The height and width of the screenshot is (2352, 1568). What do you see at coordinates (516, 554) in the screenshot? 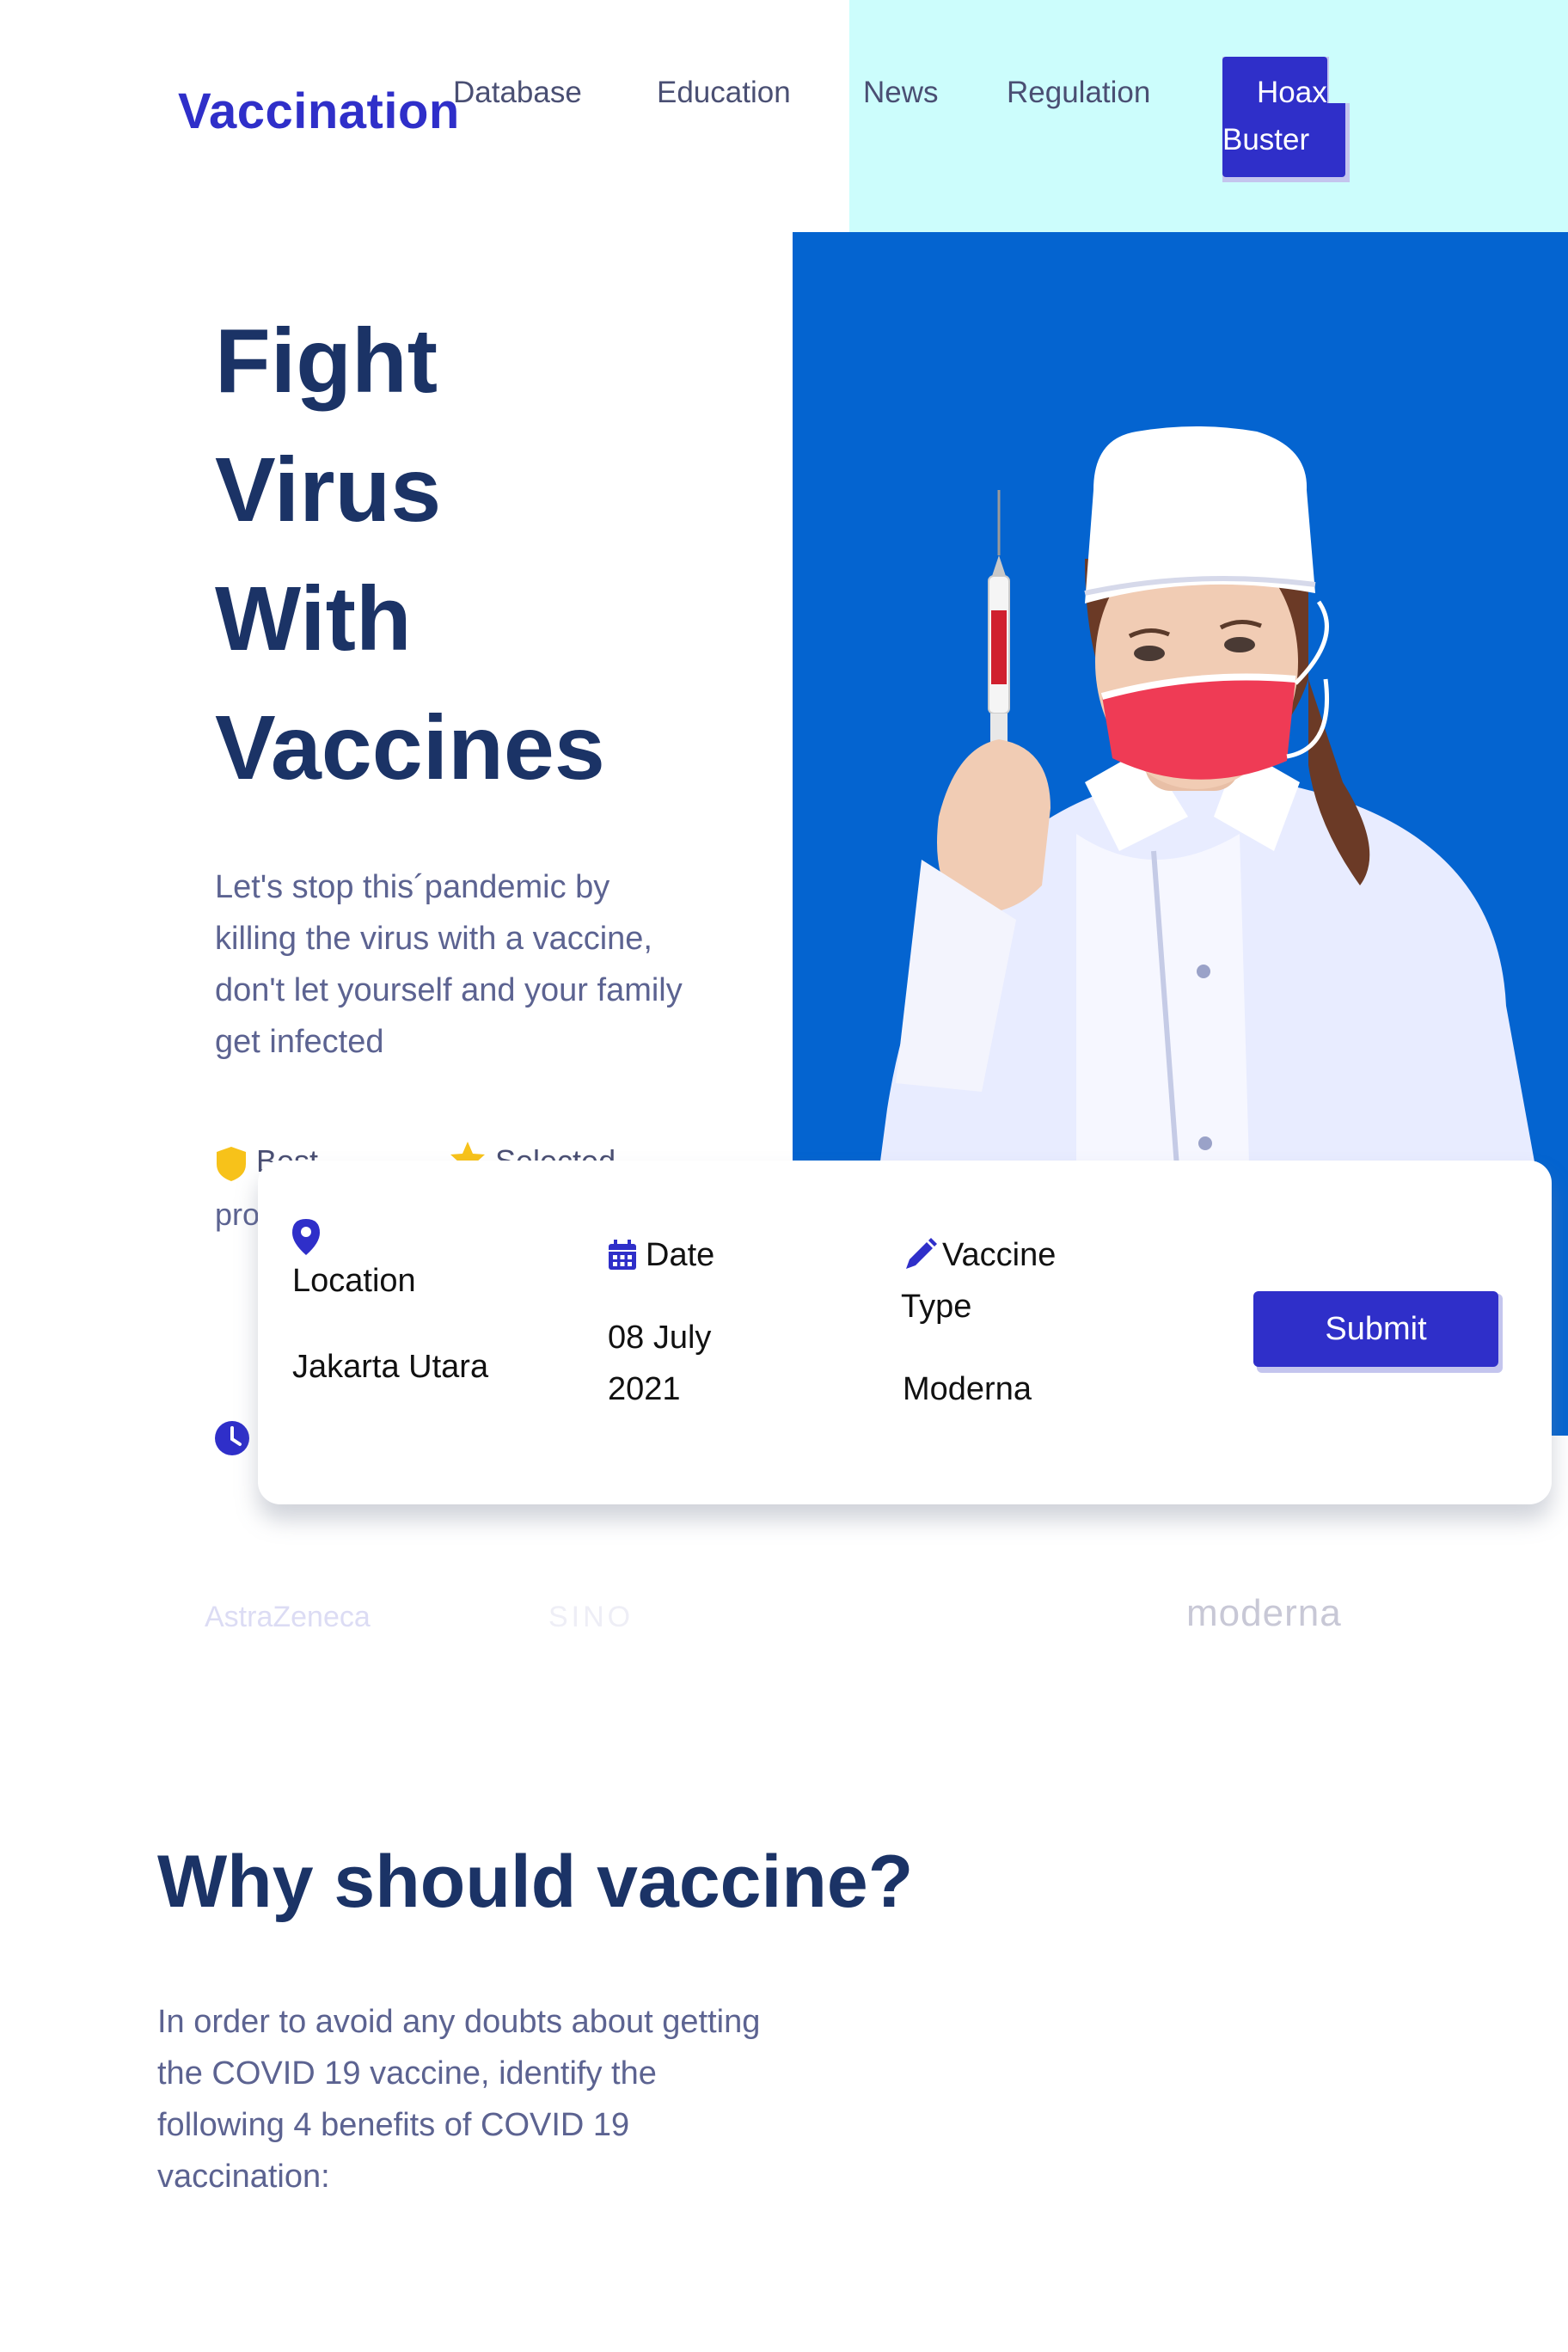
I see `hero-title: Fight Virus With Vaccines` at bounding box center [516, 554].